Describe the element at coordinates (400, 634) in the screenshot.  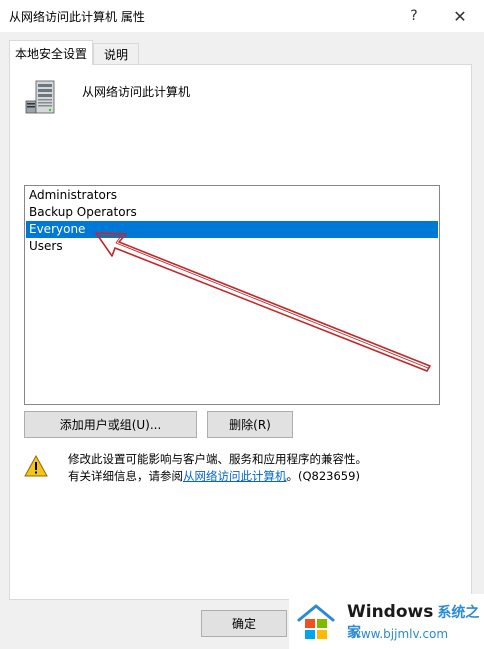
I see `watermark-url: www.bjjmlv.com` at that location.